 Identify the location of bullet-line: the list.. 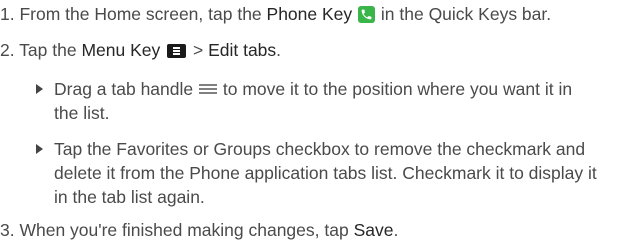
(82, 113).